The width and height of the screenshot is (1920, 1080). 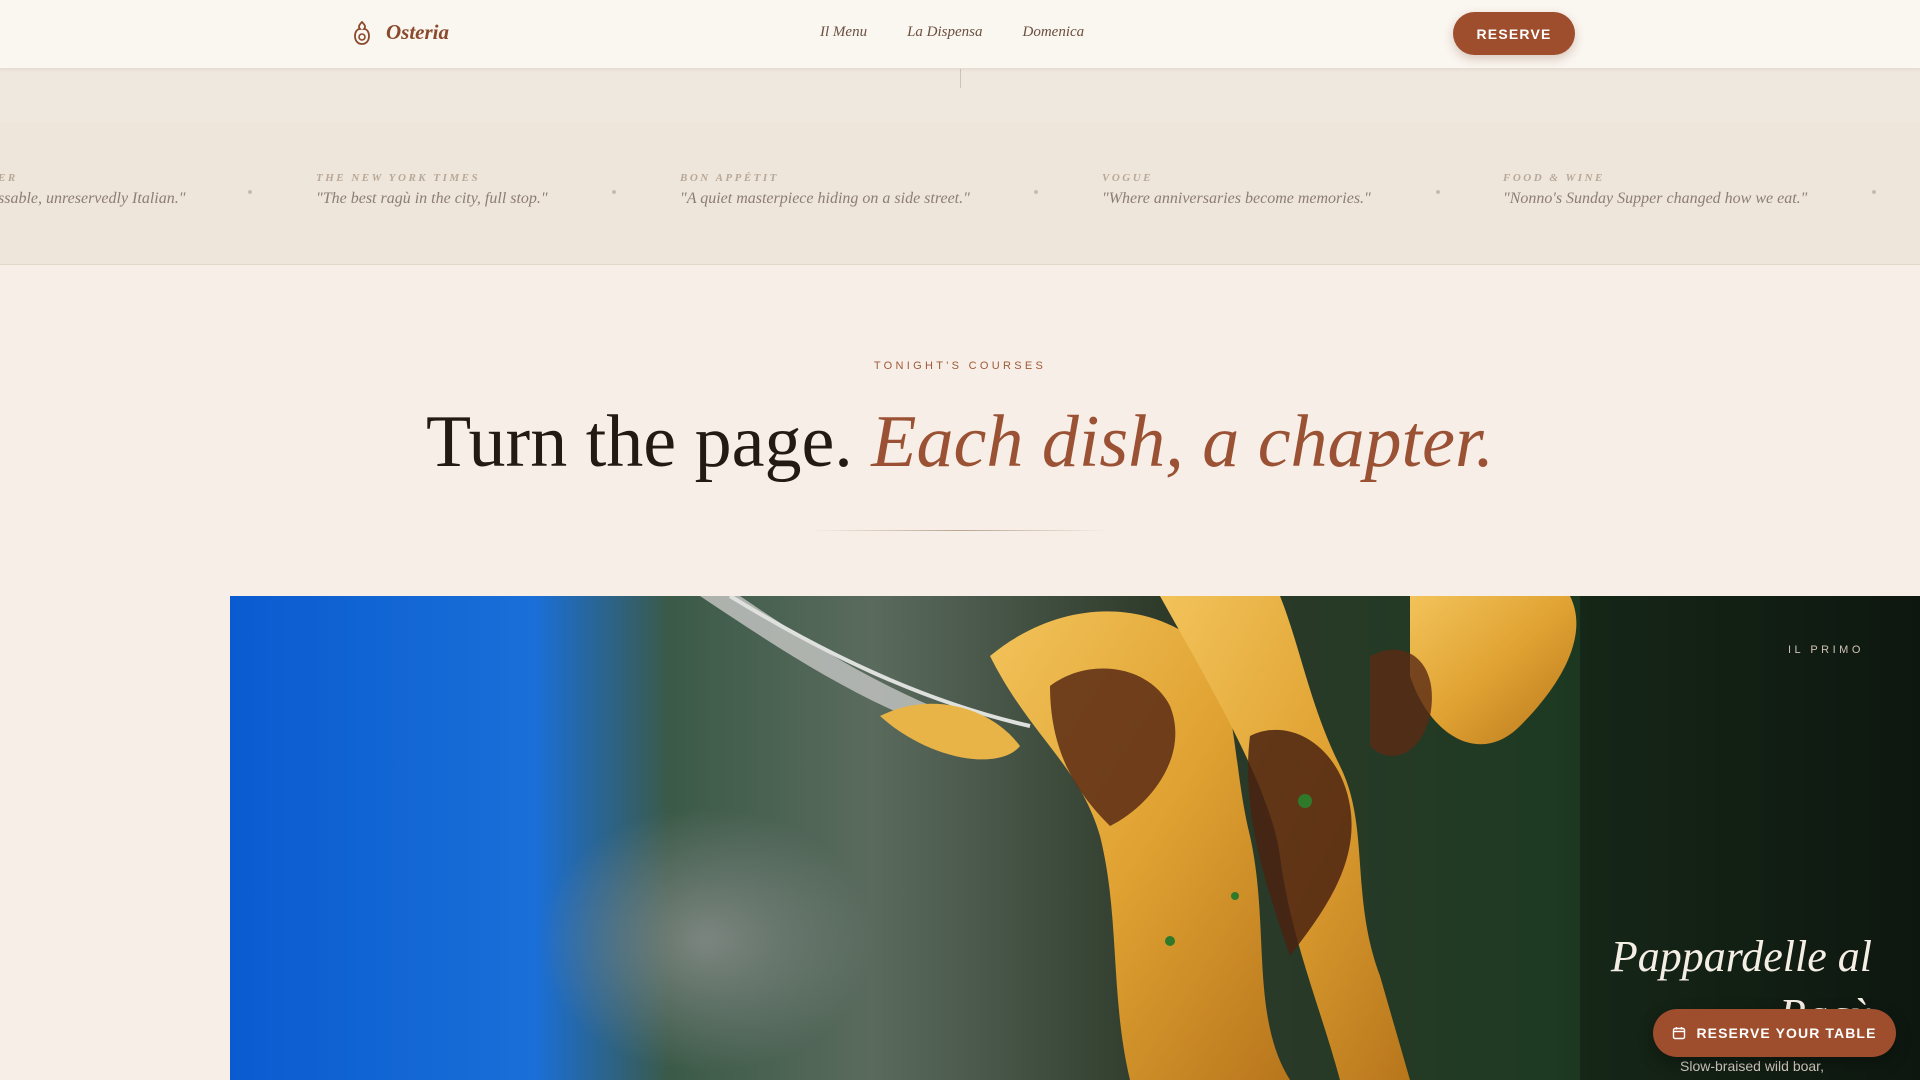 I want to click on section-eyebrow: TONIGHT'S COURSES, so click(x=960, y=366).